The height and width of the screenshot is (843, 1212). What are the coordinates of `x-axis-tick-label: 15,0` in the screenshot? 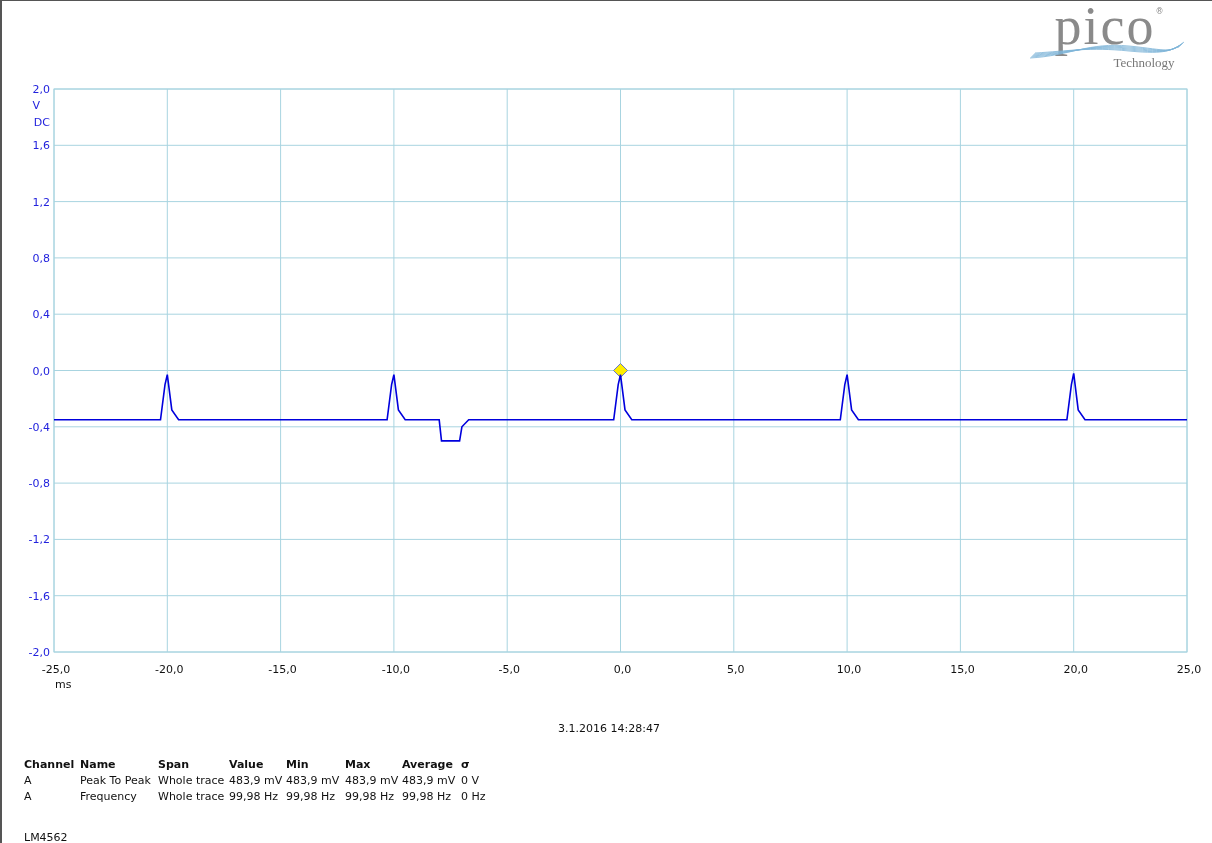 It's located at (962, 669).